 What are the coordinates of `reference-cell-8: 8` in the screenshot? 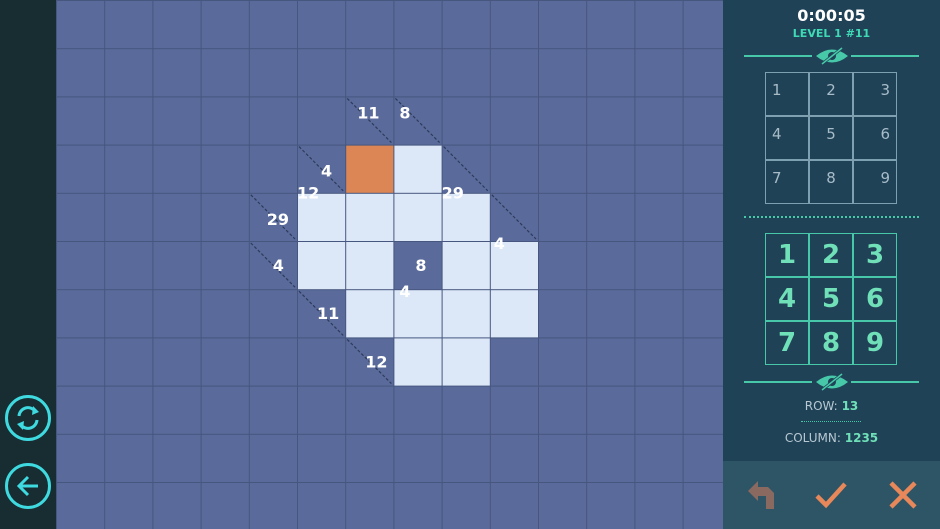 It's located at (831, 182).